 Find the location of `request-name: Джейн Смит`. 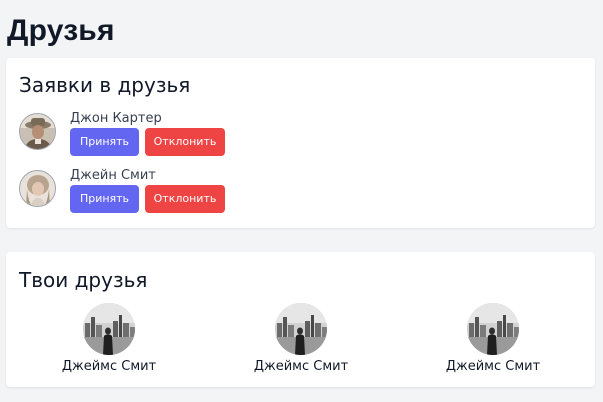

request-name: Джейн Смит is located at coordinates (113, 175).